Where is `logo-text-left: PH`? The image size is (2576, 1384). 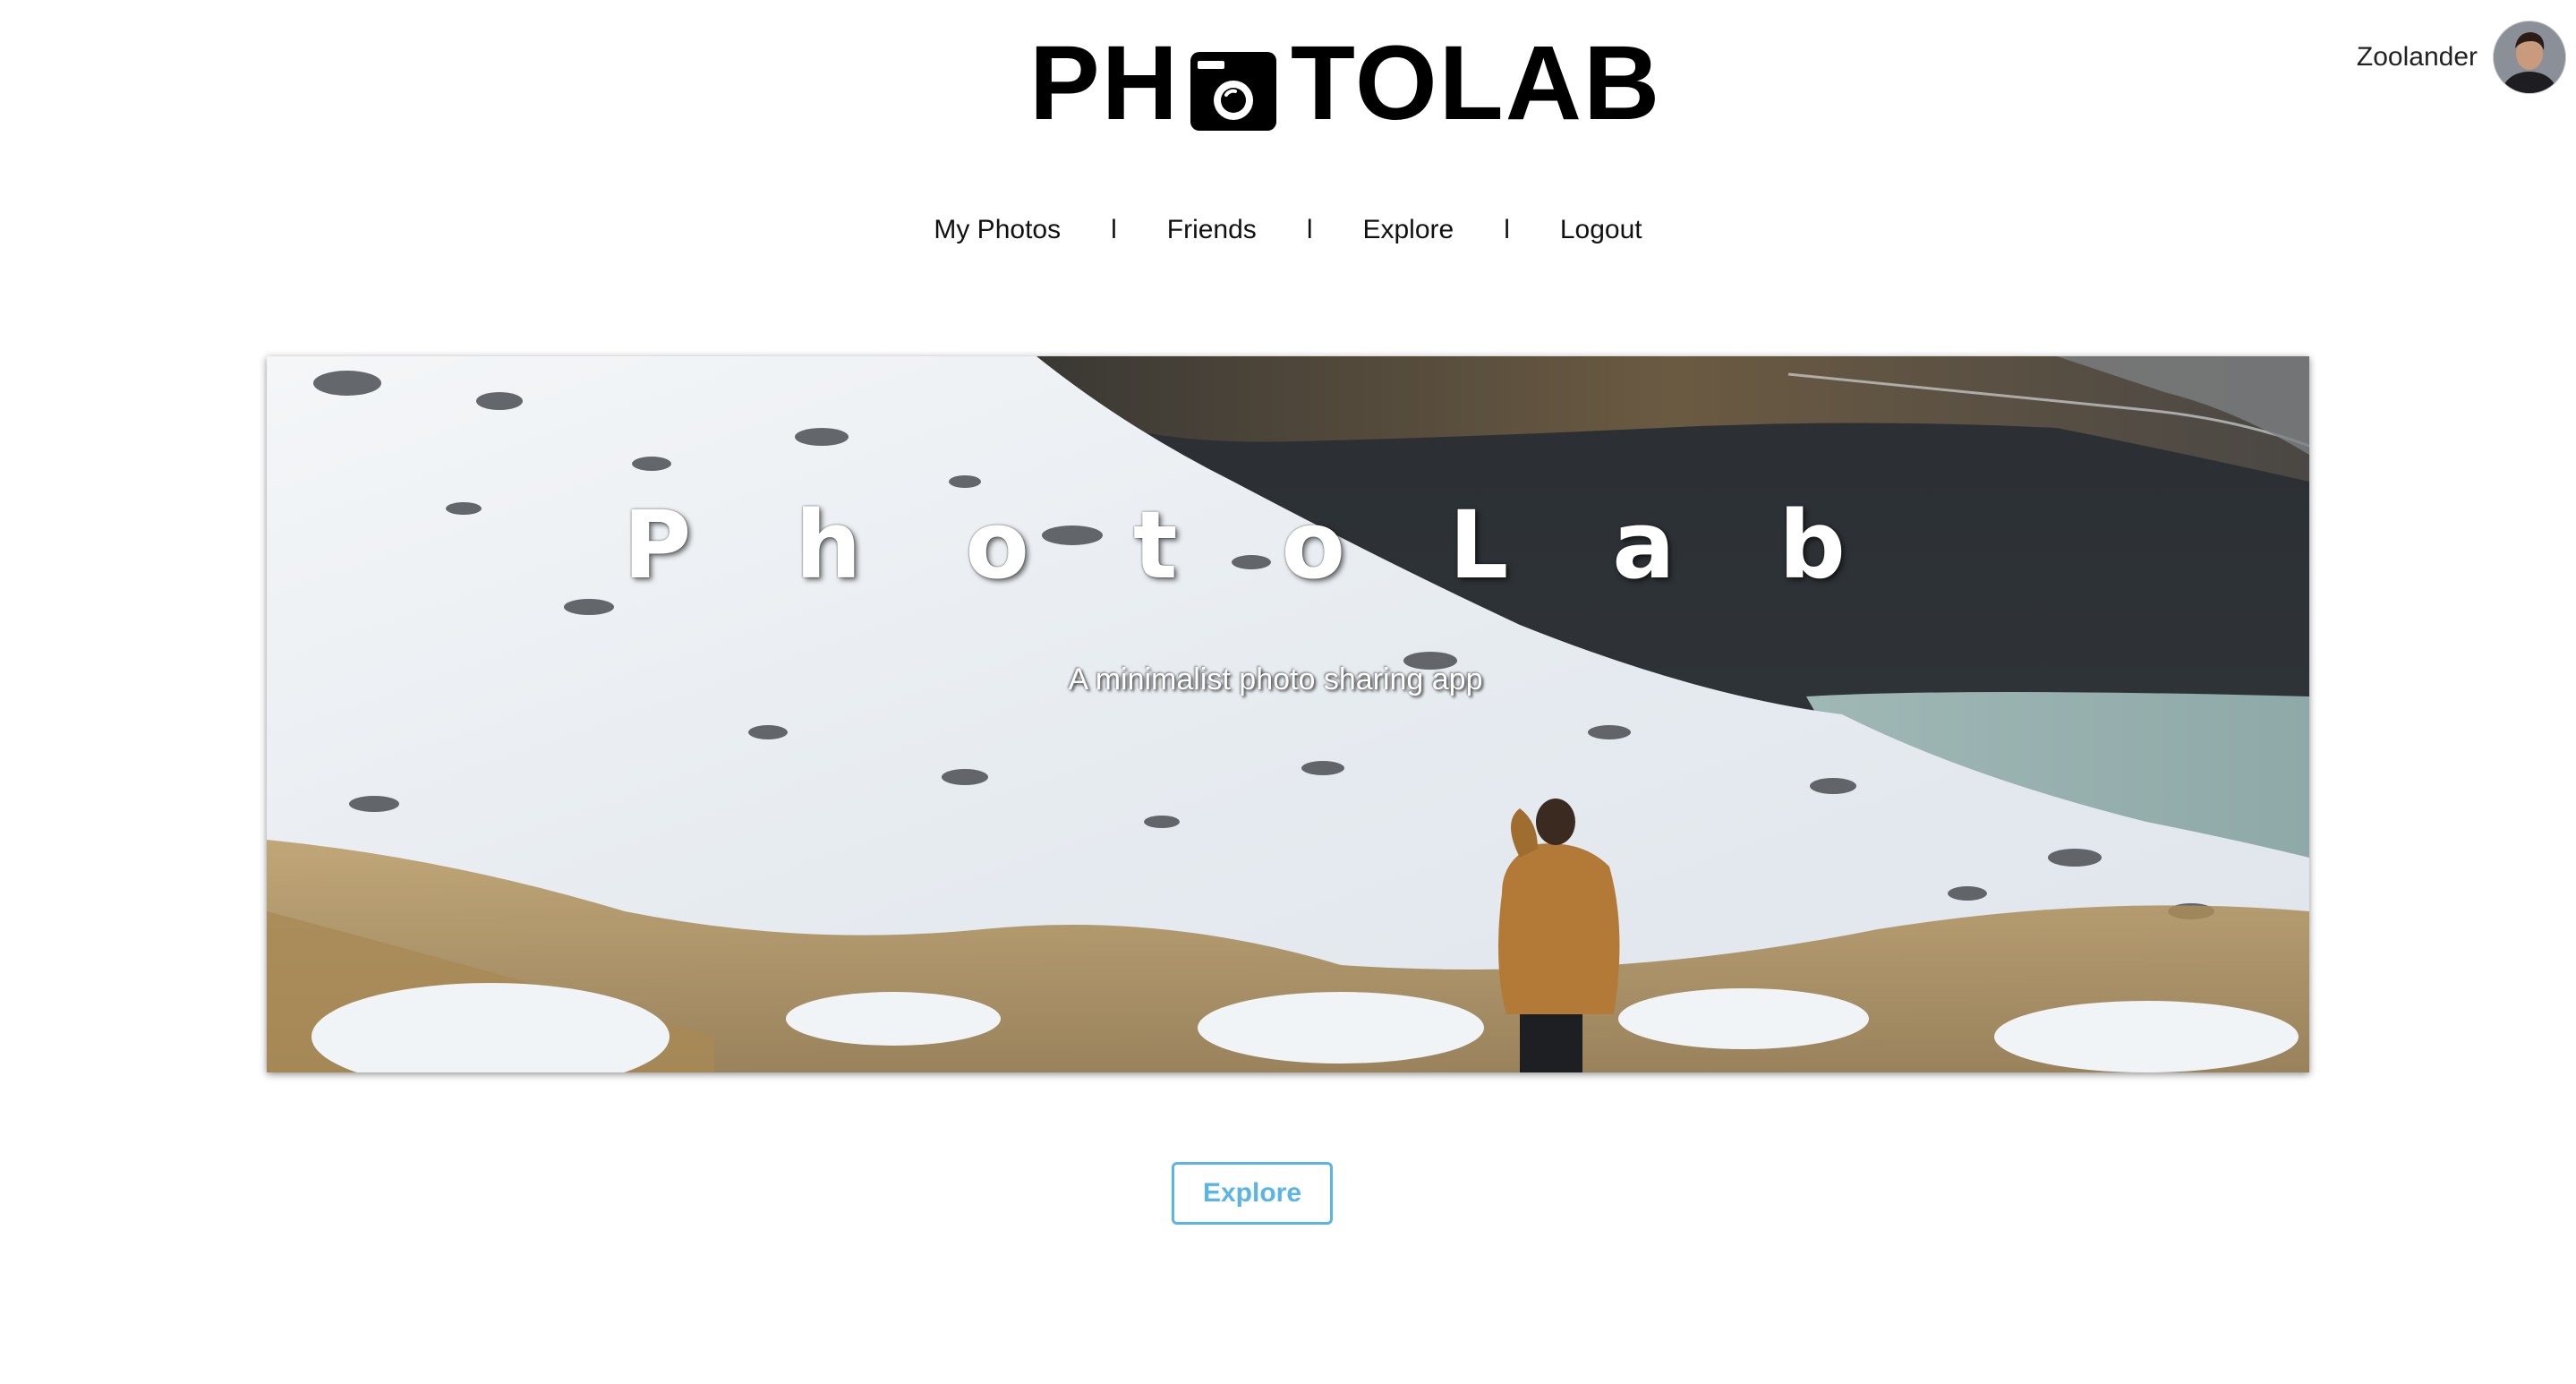
logo-text-left: PH is located at coordinates (1104, 83).